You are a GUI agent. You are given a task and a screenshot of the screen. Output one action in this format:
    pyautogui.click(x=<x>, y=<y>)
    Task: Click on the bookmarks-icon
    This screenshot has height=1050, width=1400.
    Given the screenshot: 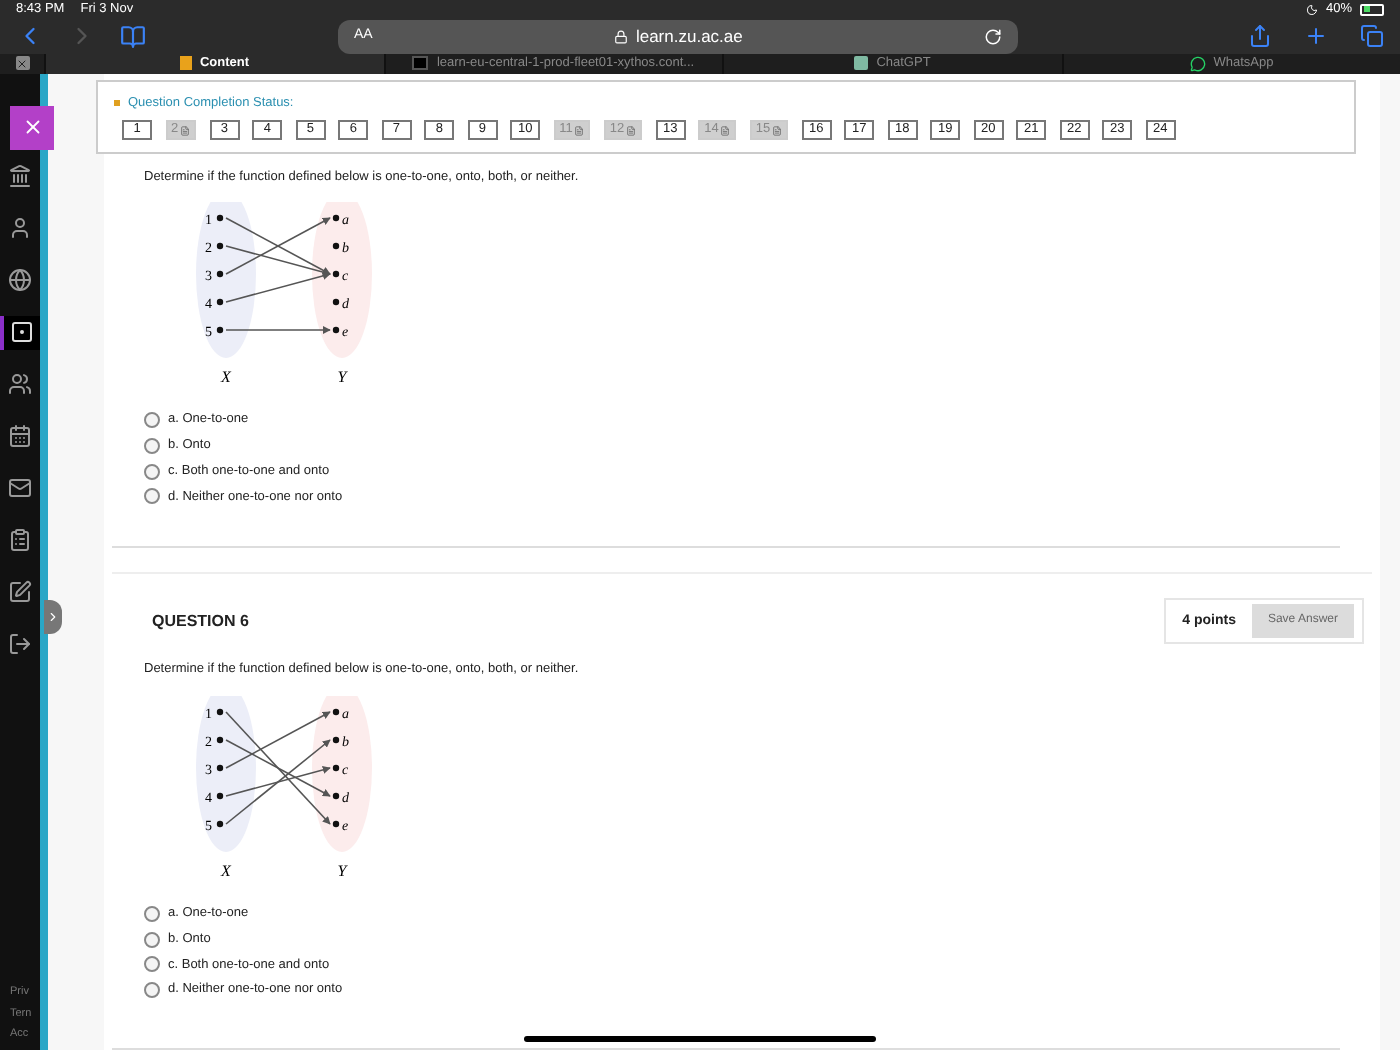 What is the action you would take?
    pyautogui.click(x=133, y=36)
    